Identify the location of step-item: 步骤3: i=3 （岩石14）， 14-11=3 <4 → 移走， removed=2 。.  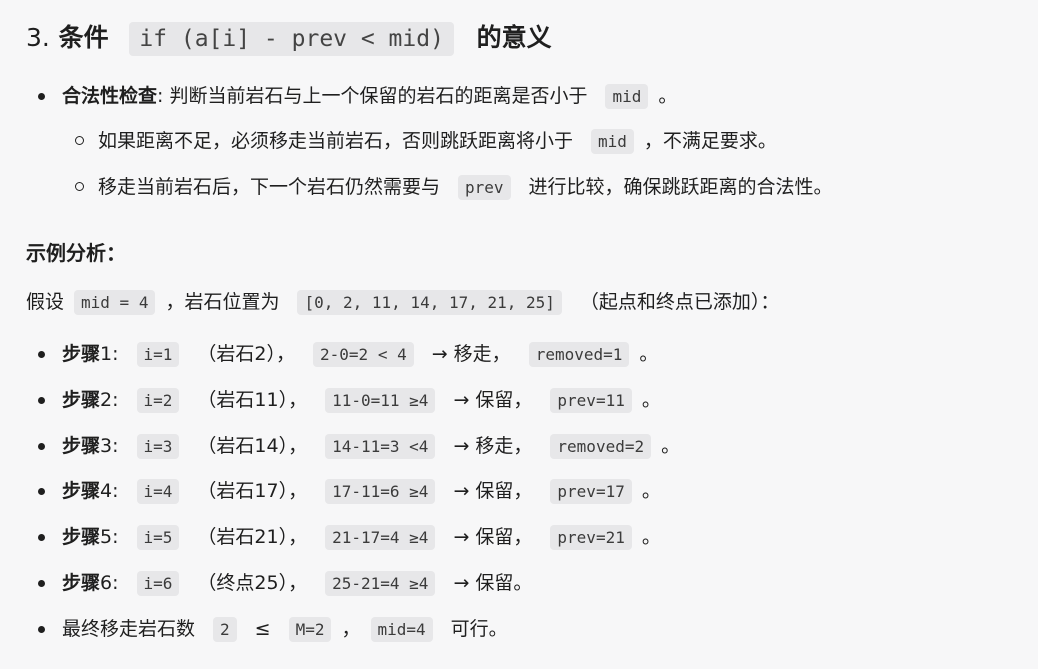
(359, 446).